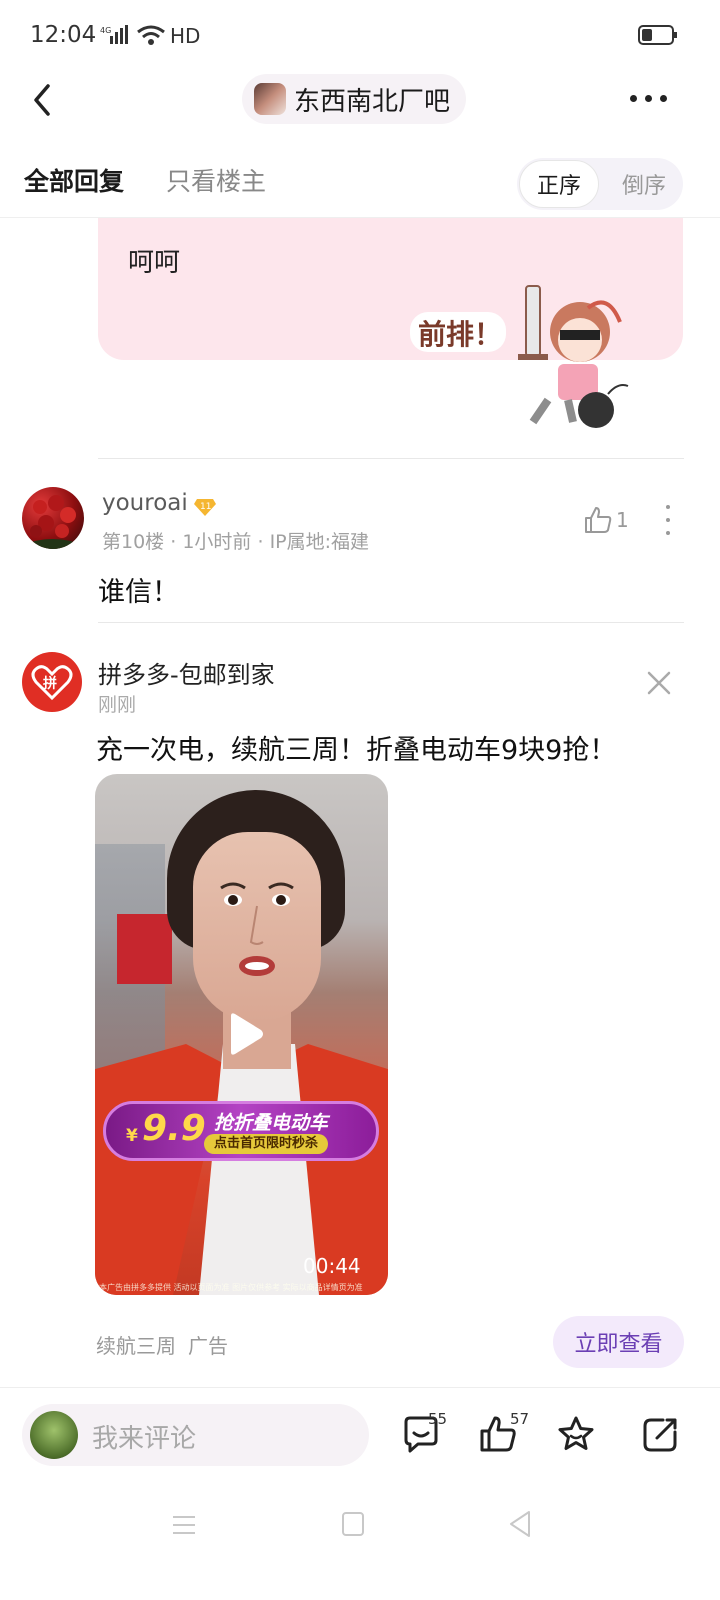 The image size is (720, 1600). I want to click on video-promo-banner: ¥ 9.9 抢折叠电动车 点击首页限时秒杀, so click(241, 1131).